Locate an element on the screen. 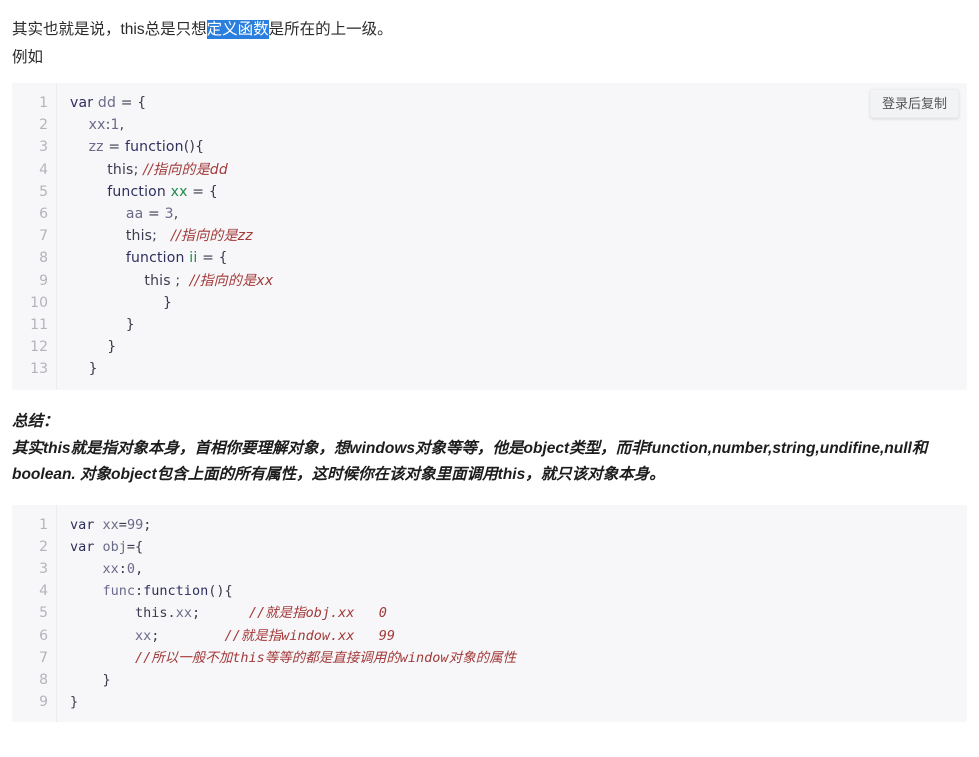  line-number: 10 is located at coordinates (39, 302).